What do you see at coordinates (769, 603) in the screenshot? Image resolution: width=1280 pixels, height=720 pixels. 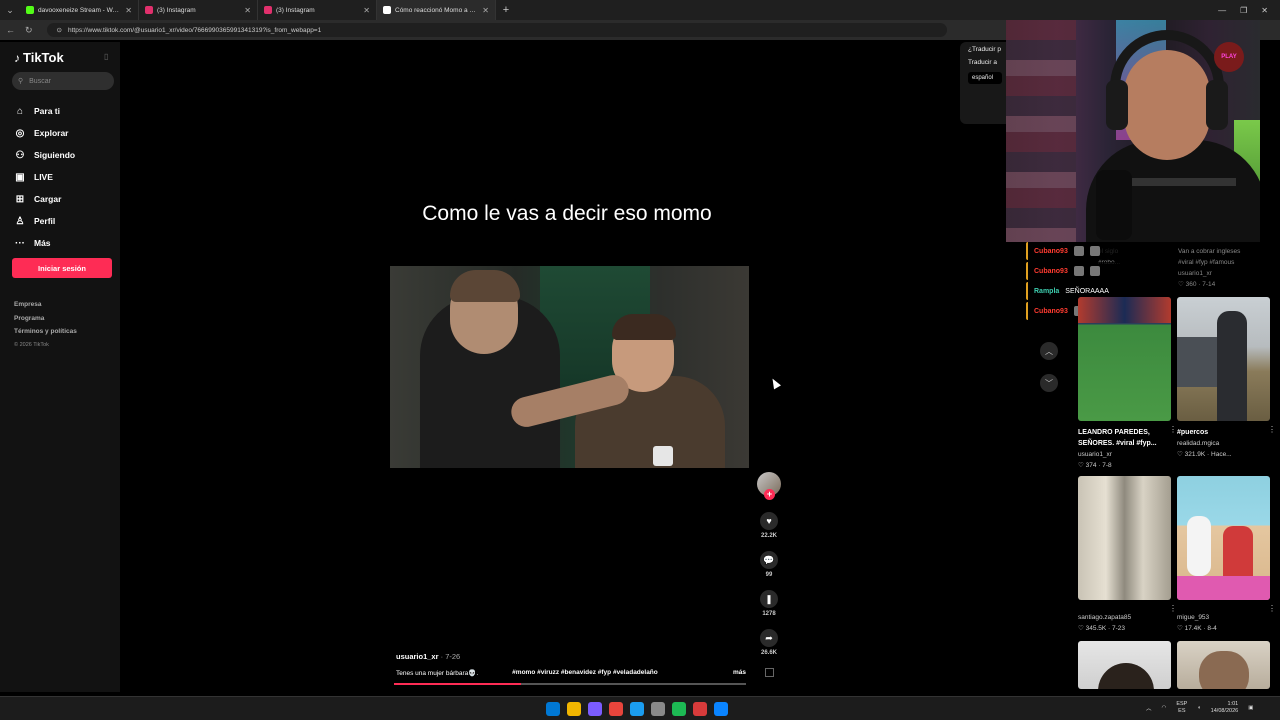 I see `save-button: ❚ 1278` at bounding box center [769, 603].